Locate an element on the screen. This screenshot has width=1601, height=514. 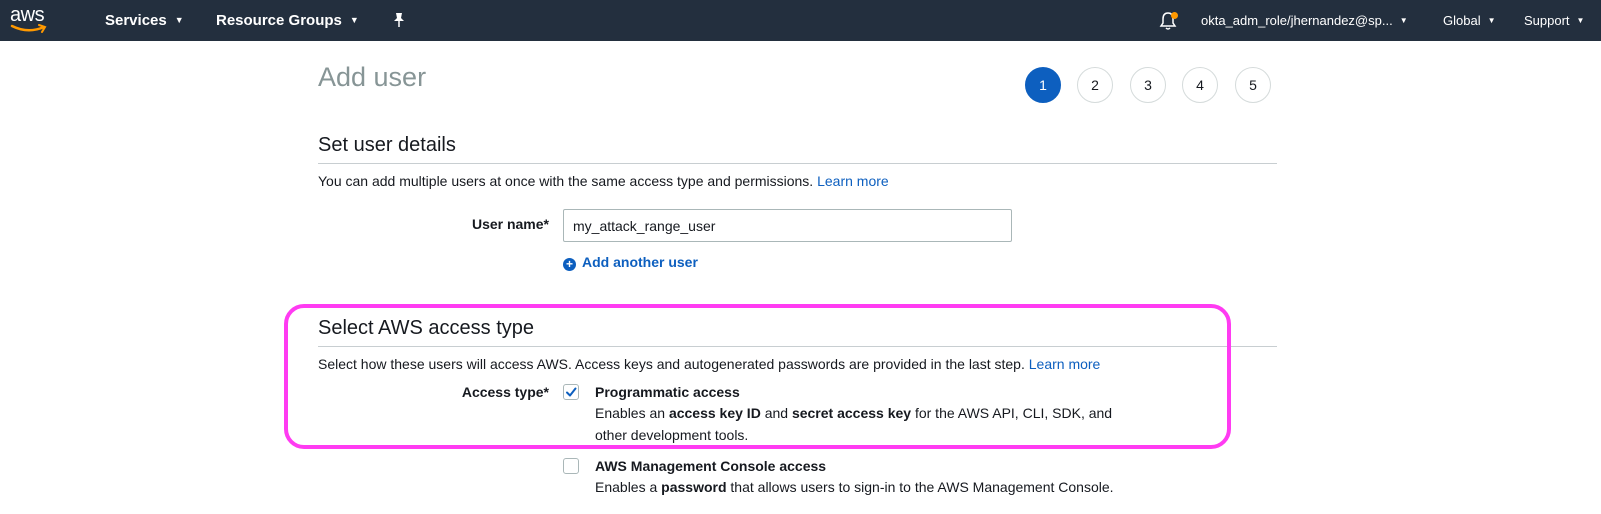
region-menu: Global ▼ is located at coordinates (1469, 20).